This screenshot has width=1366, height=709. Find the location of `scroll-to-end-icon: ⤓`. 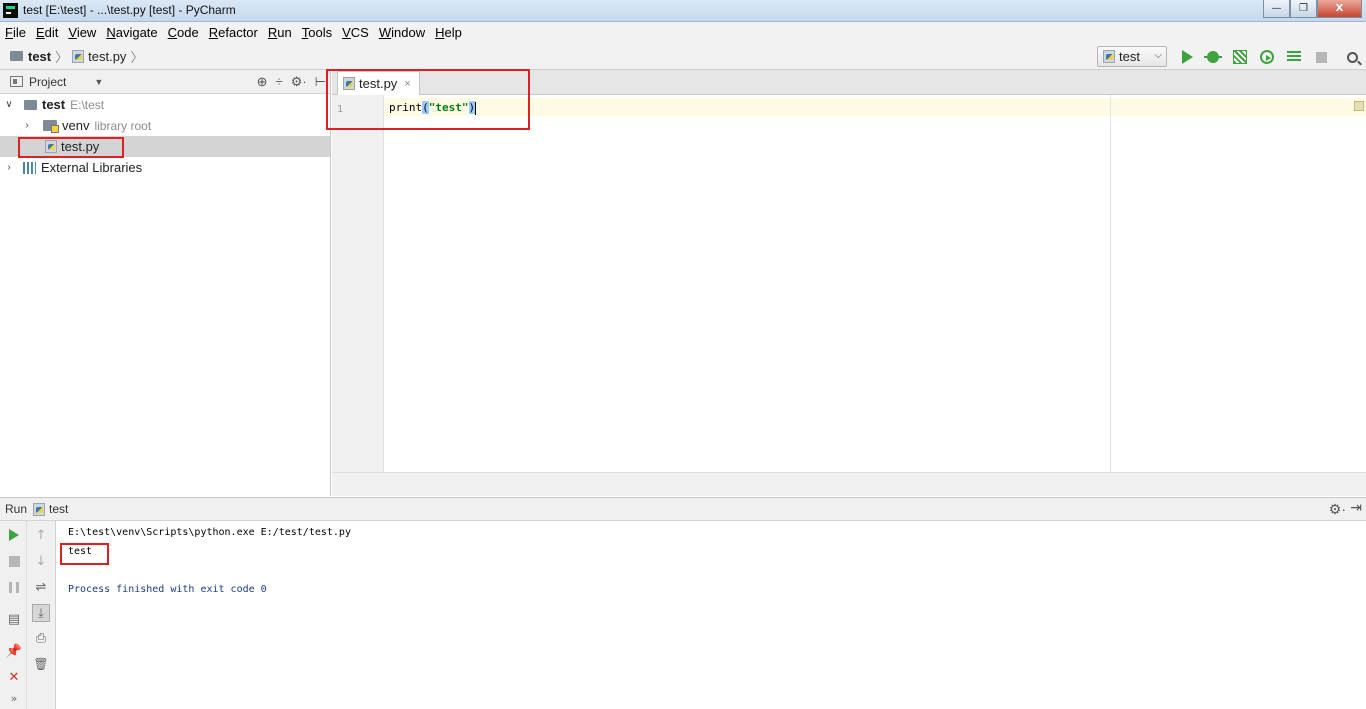

scroll-to-end-icon: ⤓ is located at coordinates (41, 613).